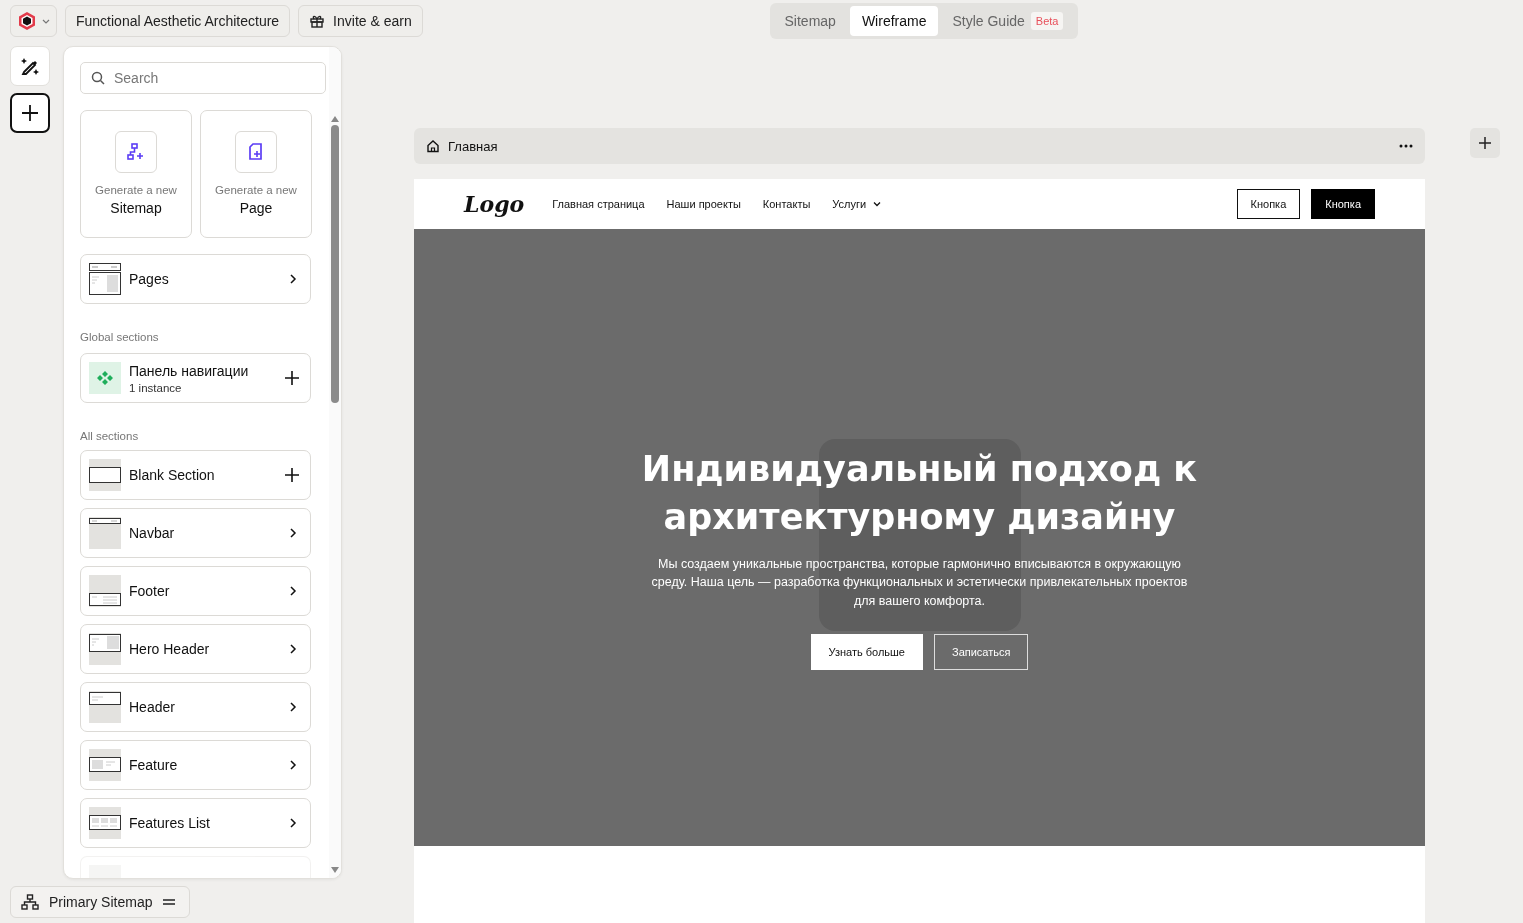 The height and width of the screenshot is (923, 1523). Describe the element at coordinates (256, 174) in the screenshot. I see `generate-card: Generate a new Page` at that location.